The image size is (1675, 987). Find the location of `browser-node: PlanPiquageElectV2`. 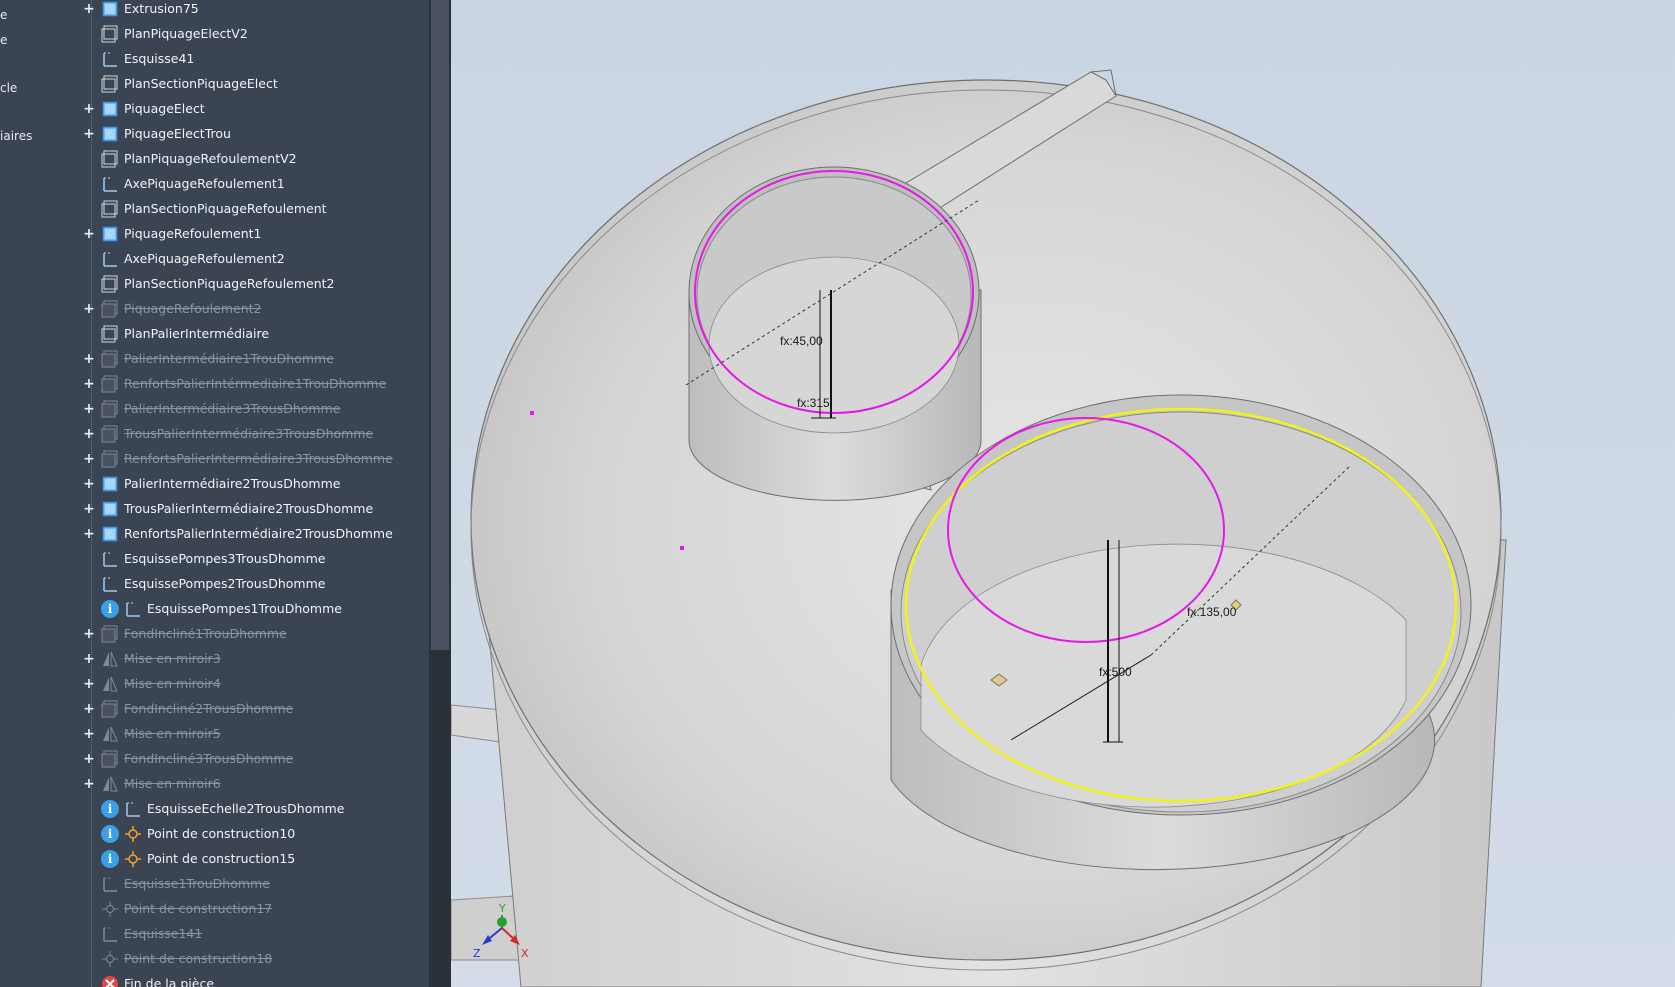

browser-node: PlanPiquageElectV2 is located at coordinates (254, 34).